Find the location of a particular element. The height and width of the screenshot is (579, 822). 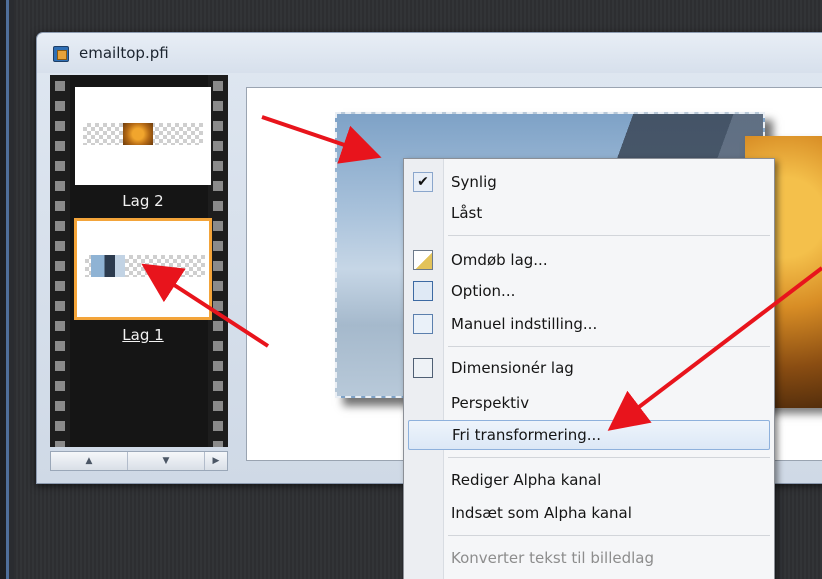

option-icon is located at coordinates (423, 291).